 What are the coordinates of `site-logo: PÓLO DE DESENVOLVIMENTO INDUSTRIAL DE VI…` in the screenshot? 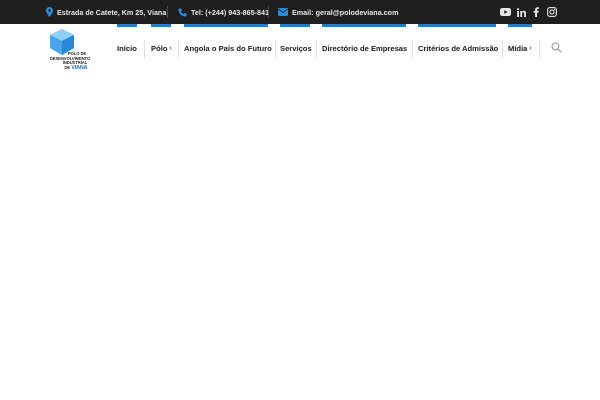 It's located at (71, 49).